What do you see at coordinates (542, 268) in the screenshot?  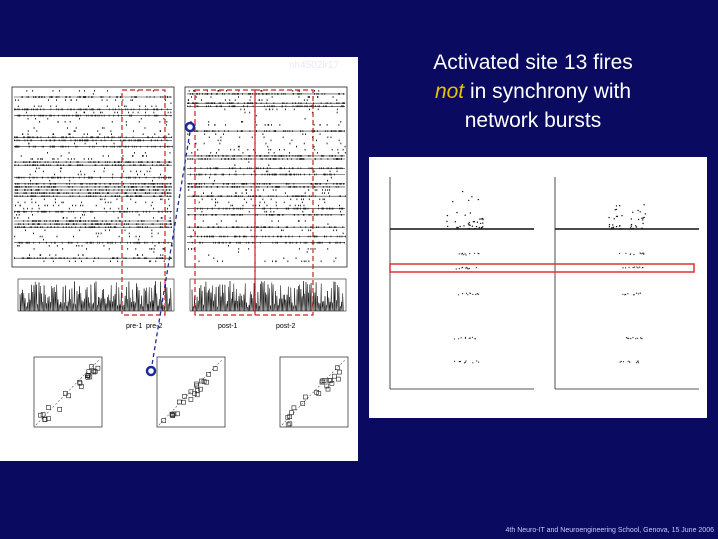 I see `site-13-highlight-box` at bounding box center [542, 268].